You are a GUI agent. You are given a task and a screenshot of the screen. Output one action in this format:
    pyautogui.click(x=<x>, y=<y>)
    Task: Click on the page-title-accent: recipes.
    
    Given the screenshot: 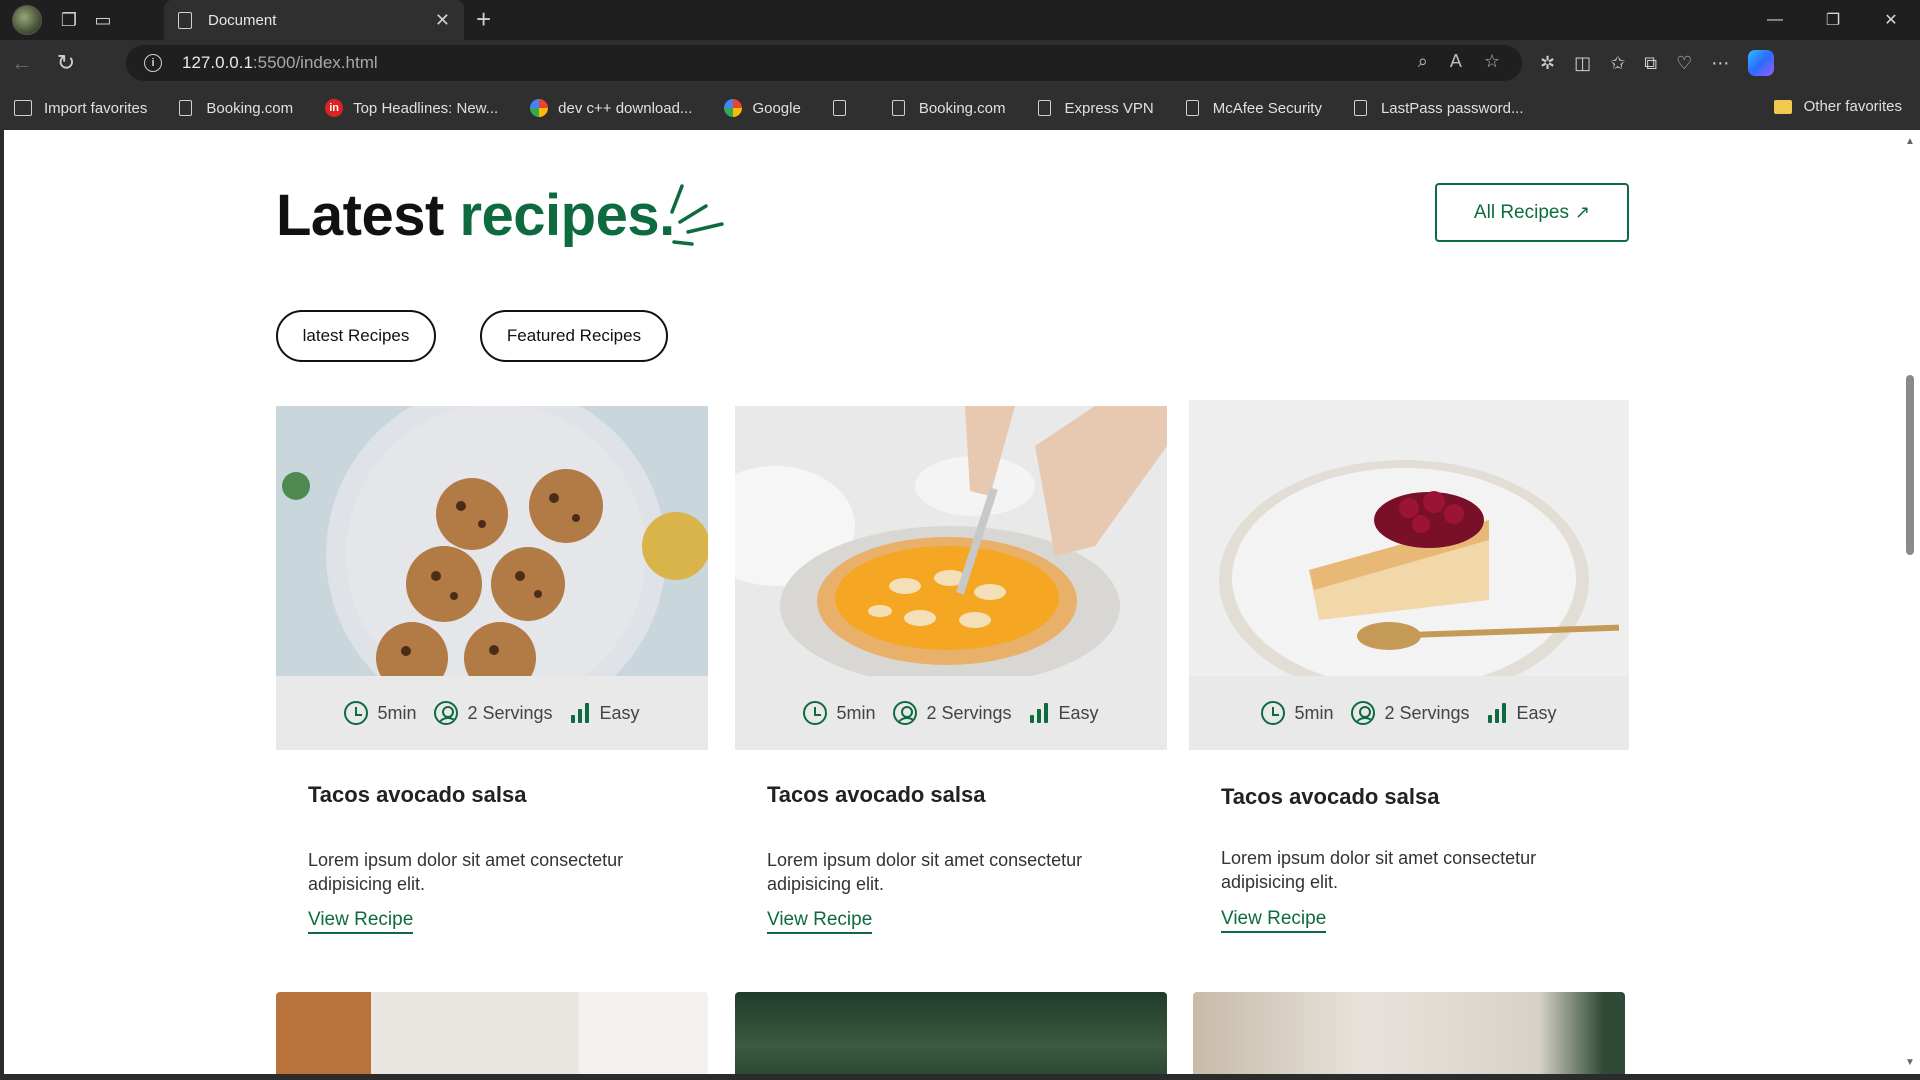 What is the action you would take?
    pyautogui.click(x=567, y=215)
    